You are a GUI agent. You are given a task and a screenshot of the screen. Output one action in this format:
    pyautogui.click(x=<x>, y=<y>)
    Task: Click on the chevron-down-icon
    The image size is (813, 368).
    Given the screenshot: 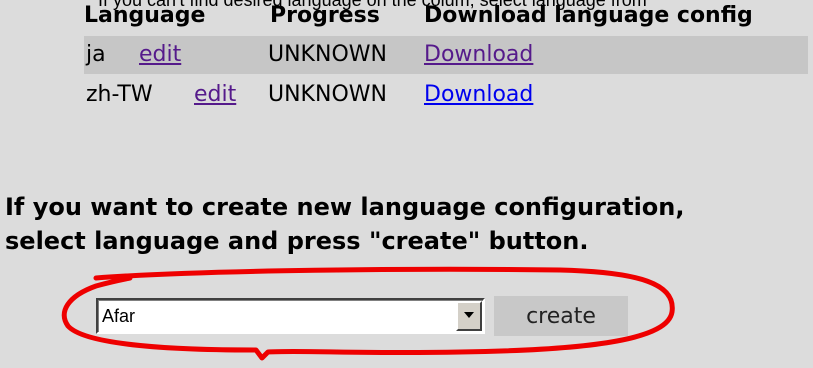 What is the action you would take?
    pyautogui.click(x=469, y=315)
    